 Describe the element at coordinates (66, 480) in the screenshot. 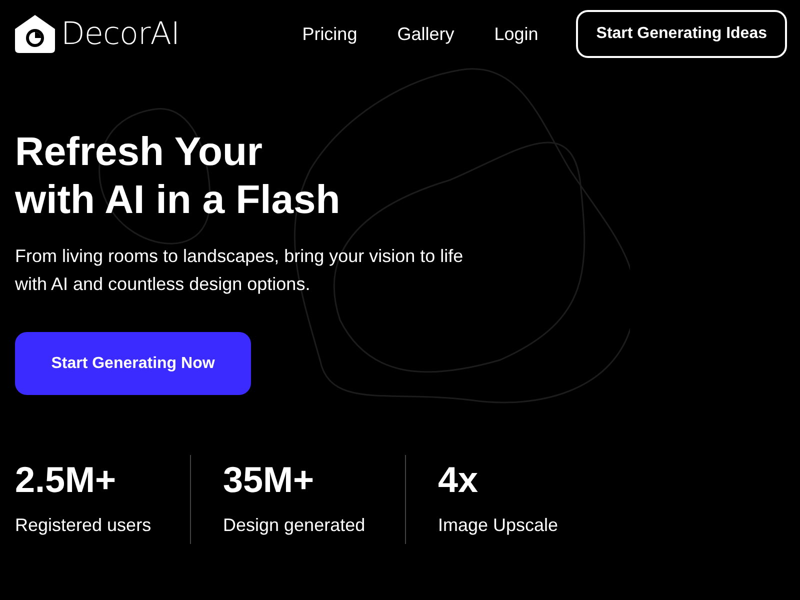

I see `stat-value: 2.5M+` at that location.